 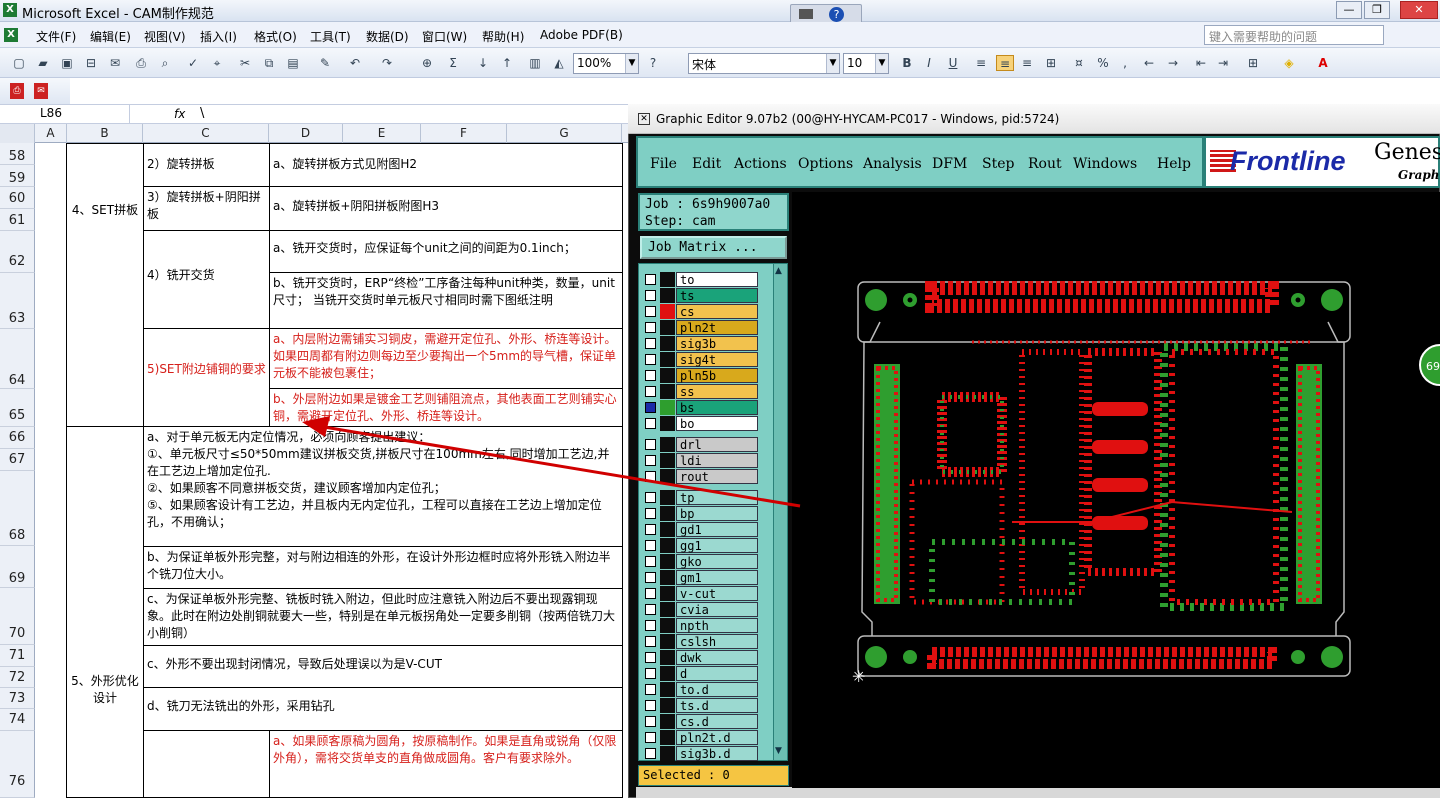 What do you see at coordinates (17, 438) in the screenshot?
I see `row-header: 66` at bounding box center [17, 438].